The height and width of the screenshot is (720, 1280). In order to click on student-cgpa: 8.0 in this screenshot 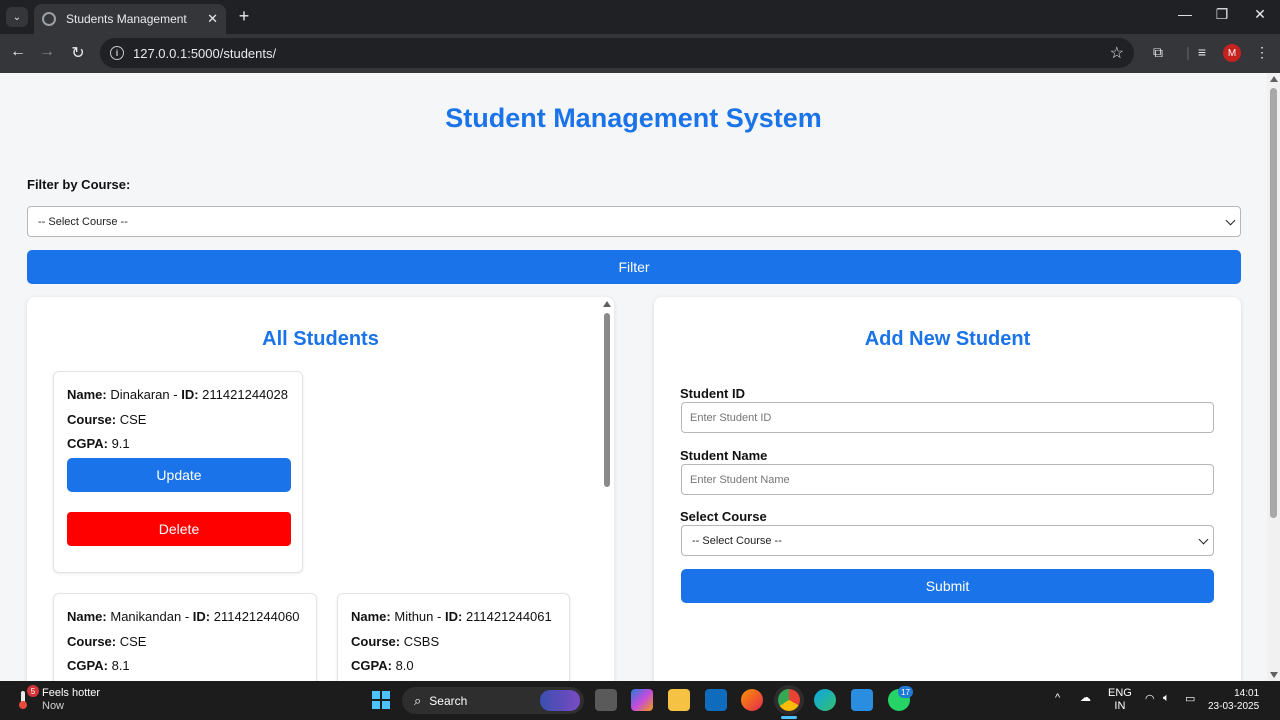, I will do `click(404, 665)`.